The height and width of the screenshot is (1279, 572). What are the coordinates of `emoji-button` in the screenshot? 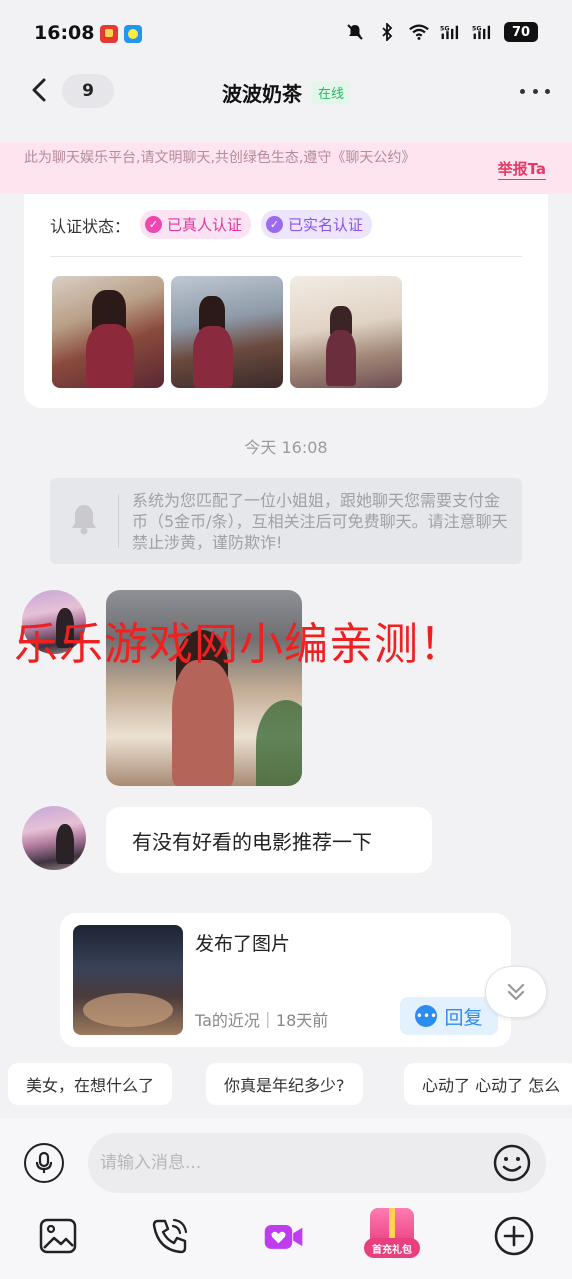 It's located at (512, 1163).